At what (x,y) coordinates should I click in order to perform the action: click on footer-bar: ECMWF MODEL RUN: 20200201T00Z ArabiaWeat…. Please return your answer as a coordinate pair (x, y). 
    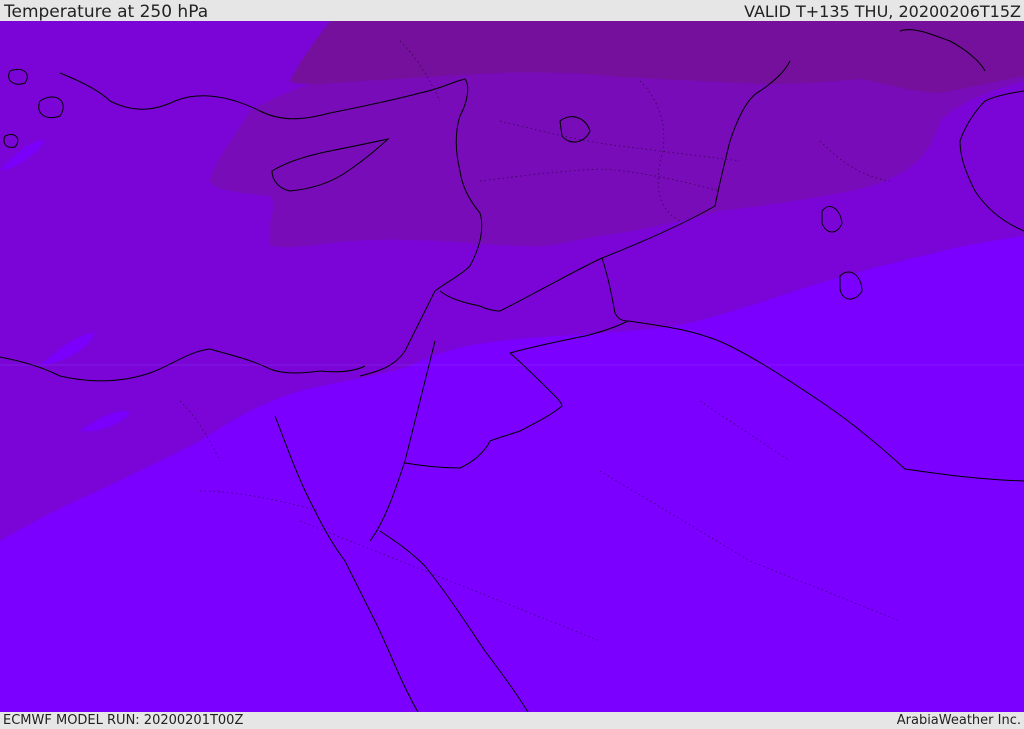
    Looking at the image, I should click on (512, 720).